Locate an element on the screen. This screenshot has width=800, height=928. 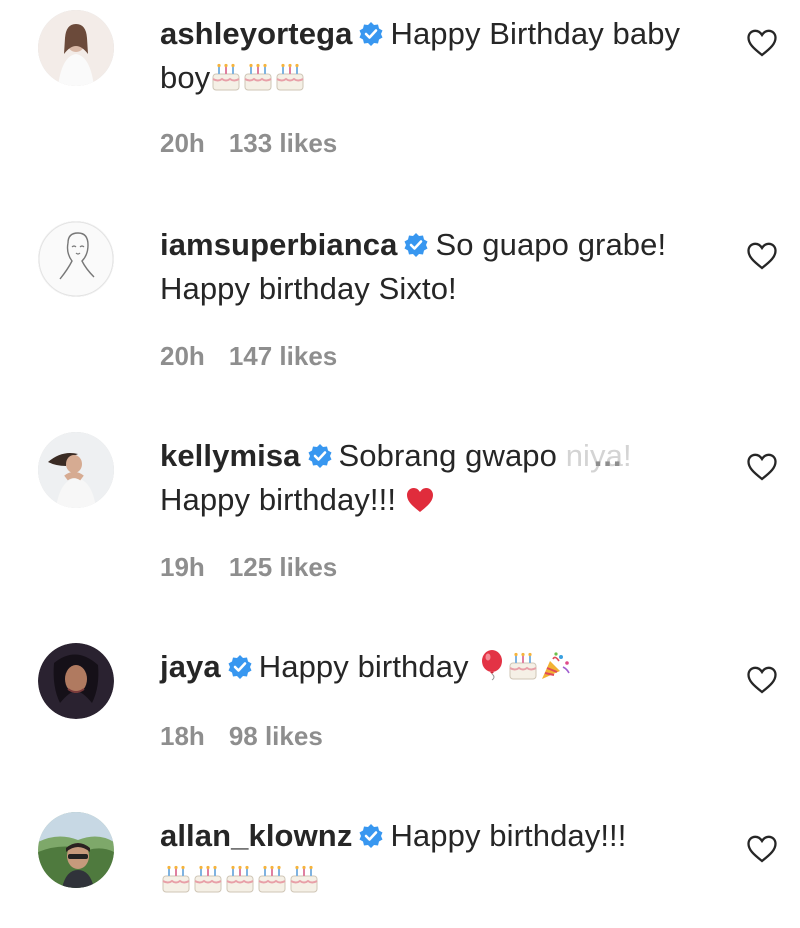
comment-meta: 19h 125 likes is located at coordinates (248, 567).